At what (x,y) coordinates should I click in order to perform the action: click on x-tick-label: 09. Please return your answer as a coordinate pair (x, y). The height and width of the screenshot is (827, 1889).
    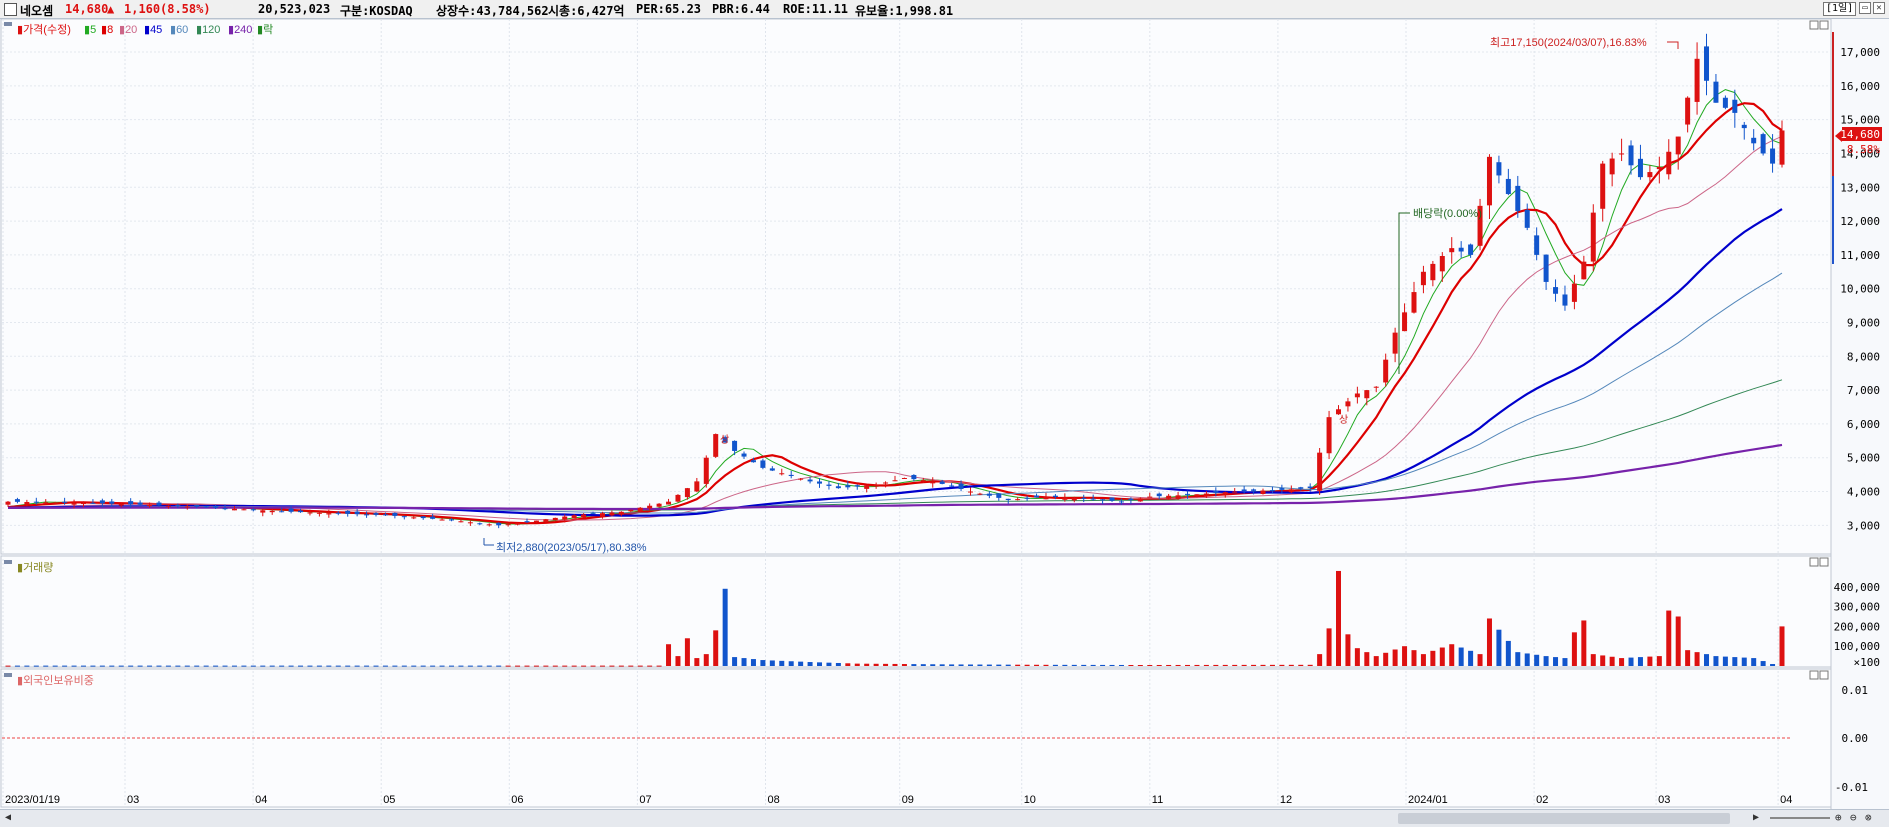
    Looking at the image, I should click on (908, 800).